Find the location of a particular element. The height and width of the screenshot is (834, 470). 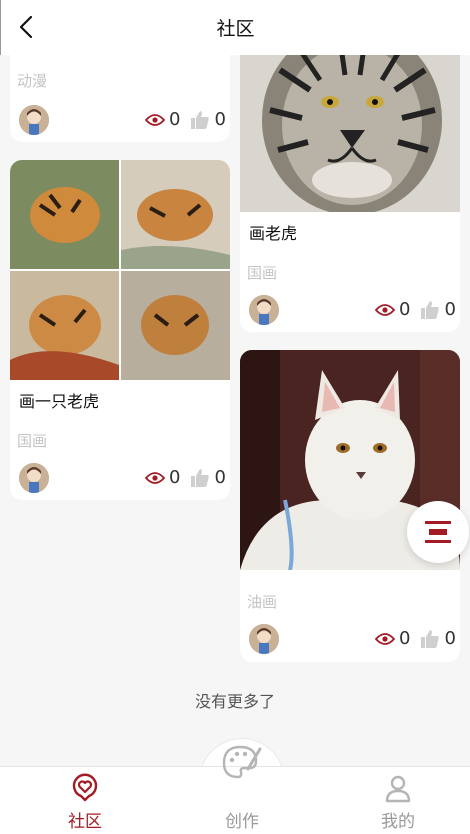

palette-brush-icon is located at coordinates (242, 762).